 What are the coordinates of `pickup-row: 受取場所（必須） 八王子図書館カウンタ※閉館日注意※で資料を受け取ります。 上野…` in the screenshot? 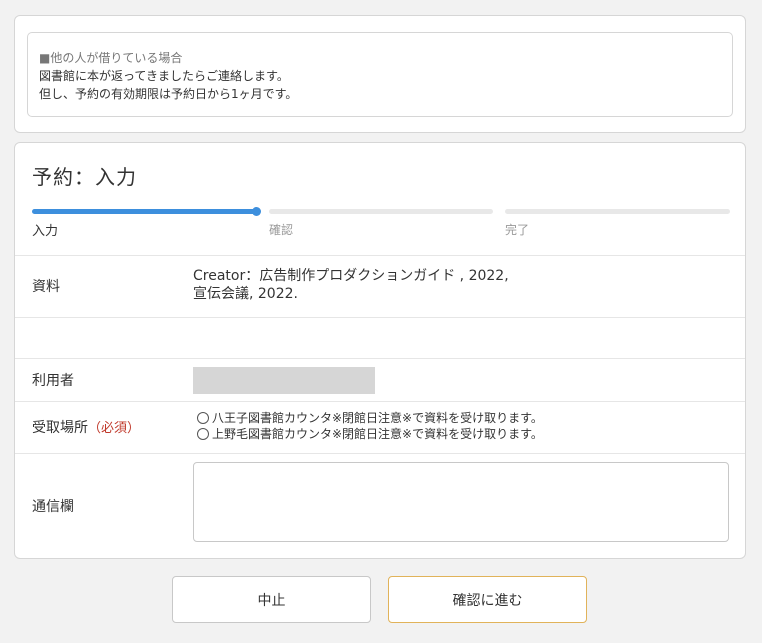 It's located at (380, 427).